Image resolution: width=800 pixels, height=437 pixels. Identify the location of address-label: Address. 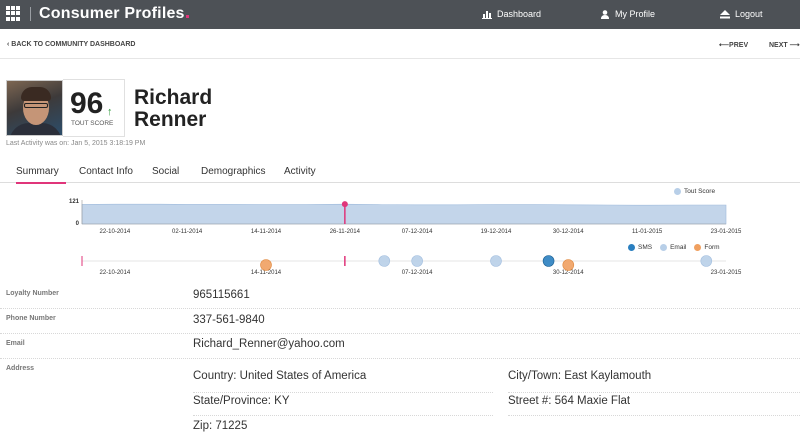
(20, 368).